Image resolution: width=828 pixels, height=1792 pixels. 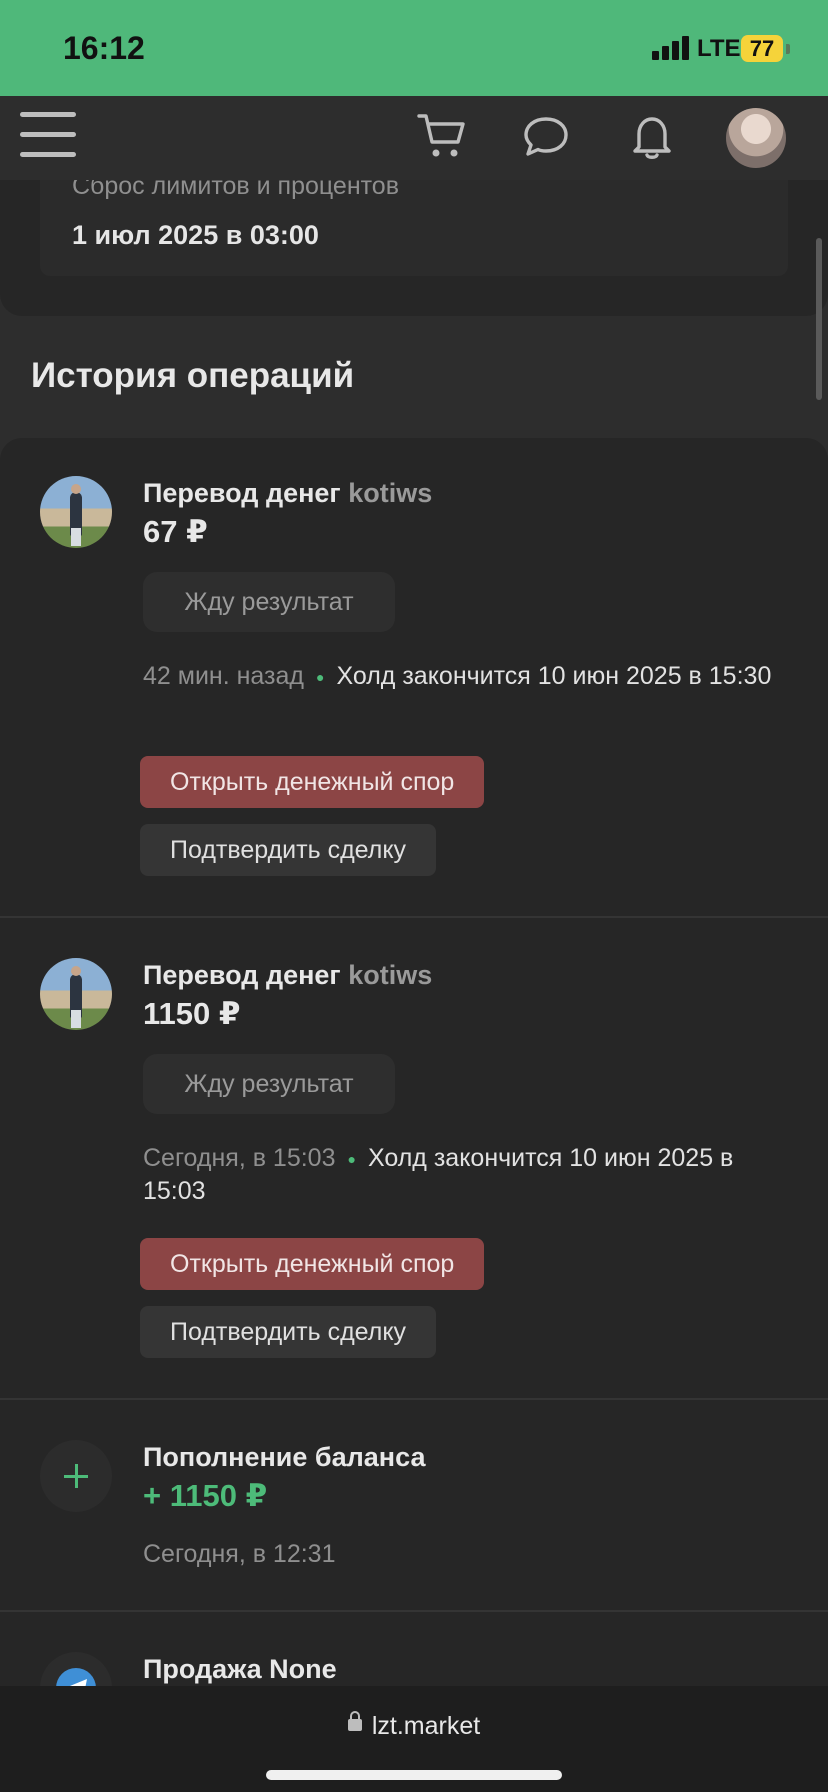 What do you see at coordinates (414, 1775) in the screenshot?
I see `home-indicator` at bounding box center [414, 1775].